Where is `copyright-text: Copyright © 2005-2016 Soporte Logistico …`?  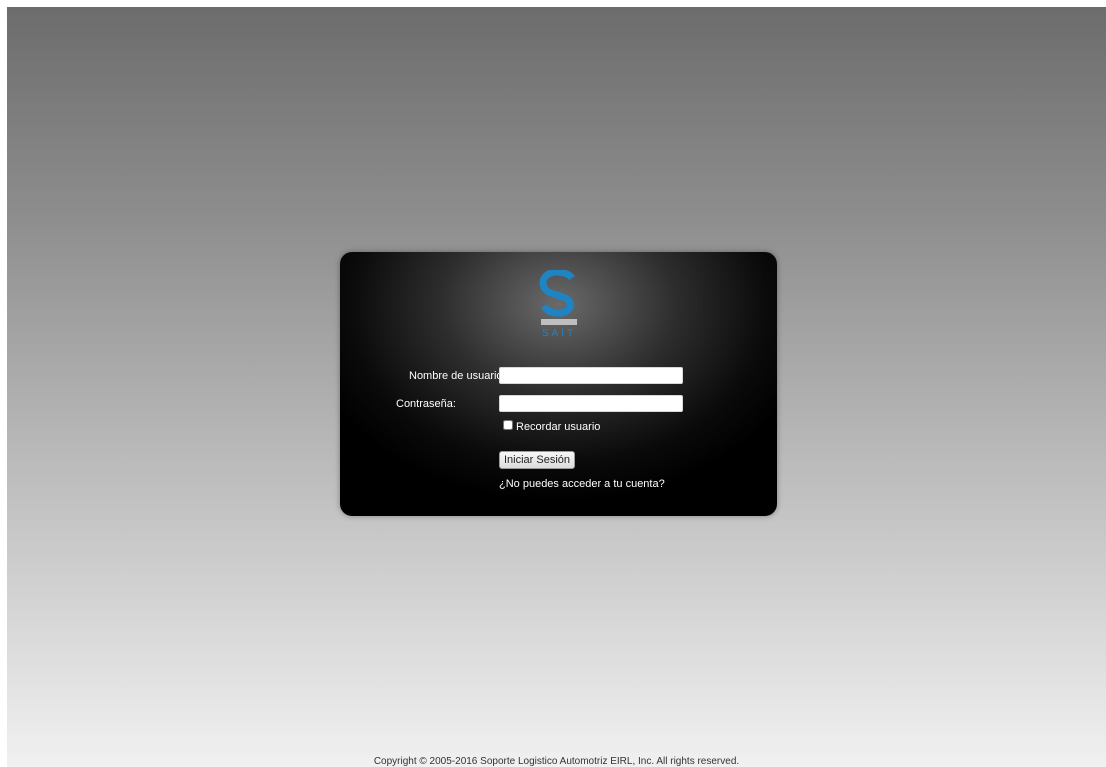 copyright-text: Copyright © 2005-2016 Soporte Logistico … is located at coordinates (556, 761).